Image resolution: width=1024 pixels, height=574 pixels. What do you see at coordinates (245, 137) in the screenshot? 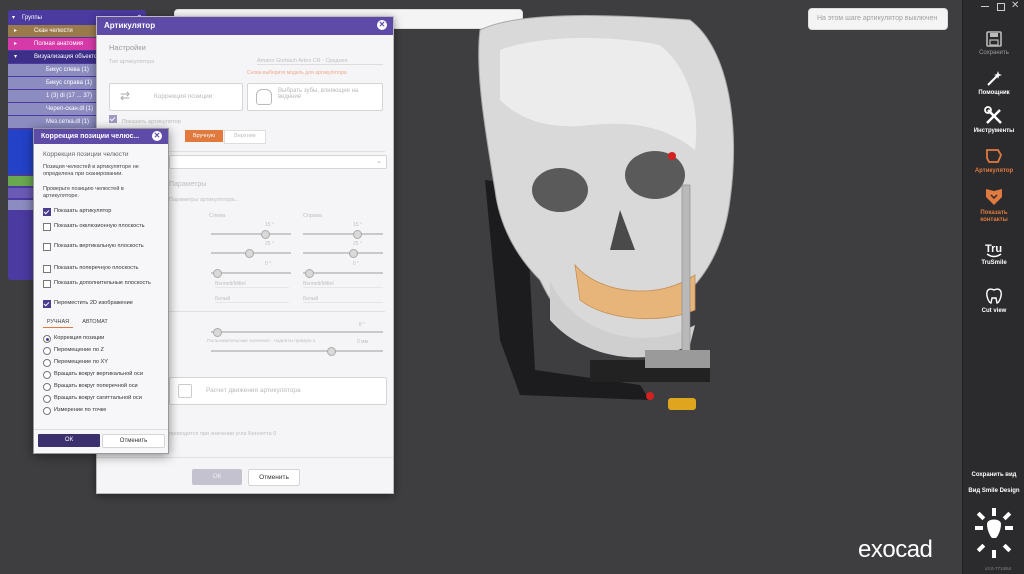
I see `tab-upper: Верхние` at bounding box center [245, 137].